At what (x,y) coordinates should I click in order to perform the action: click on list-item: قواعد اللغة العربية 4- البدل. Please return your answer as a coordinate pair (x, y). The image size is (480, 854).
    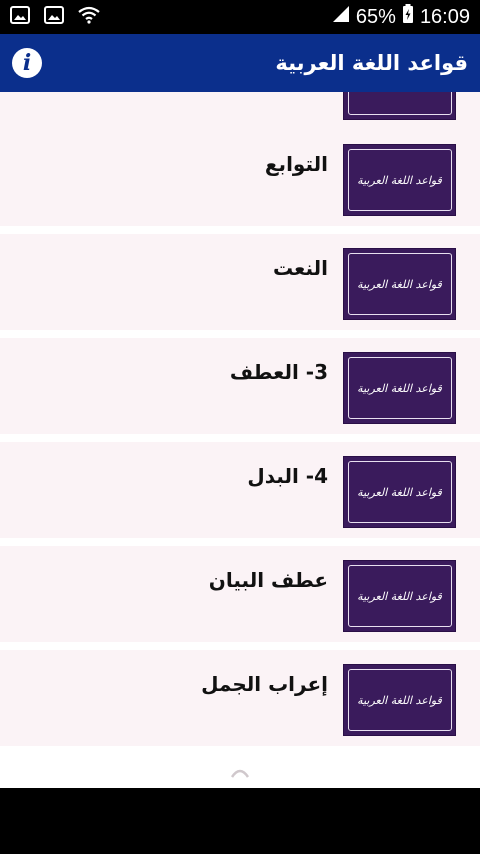
    Looking at the image, I should click on (240, 490).